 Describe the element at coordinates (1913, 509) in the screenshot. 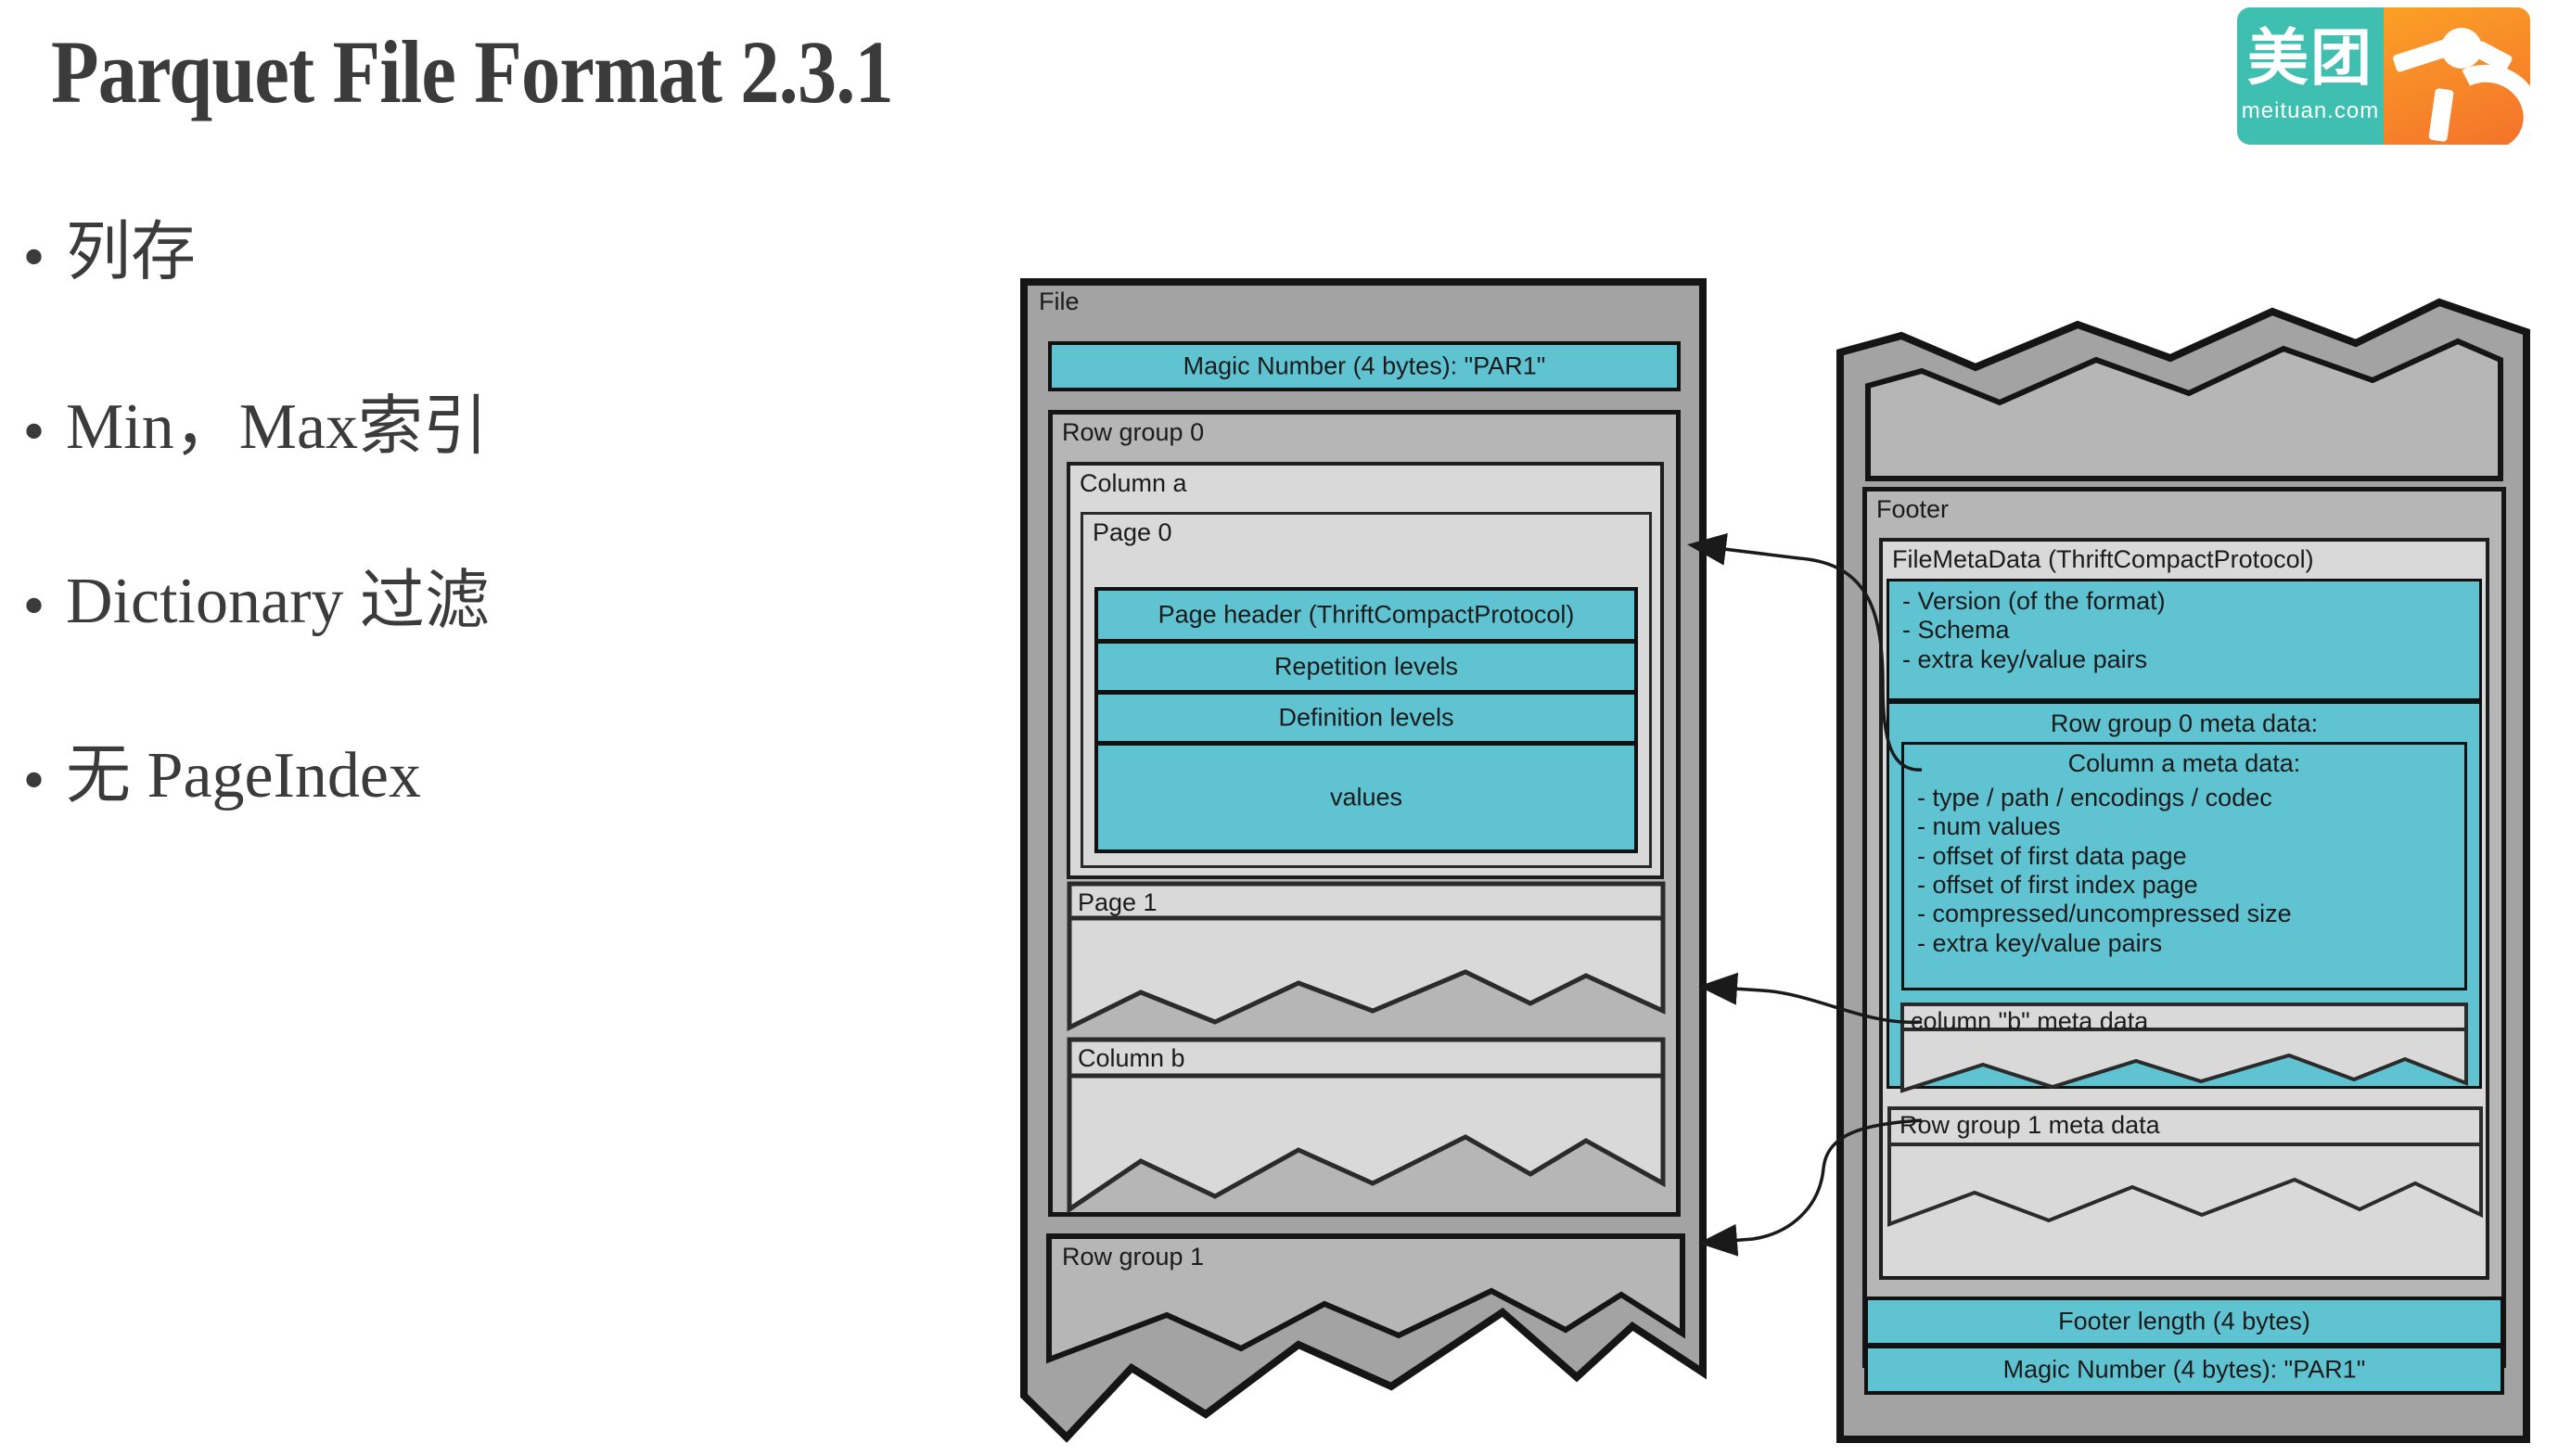

I see `footer-label: Footer` at that location.